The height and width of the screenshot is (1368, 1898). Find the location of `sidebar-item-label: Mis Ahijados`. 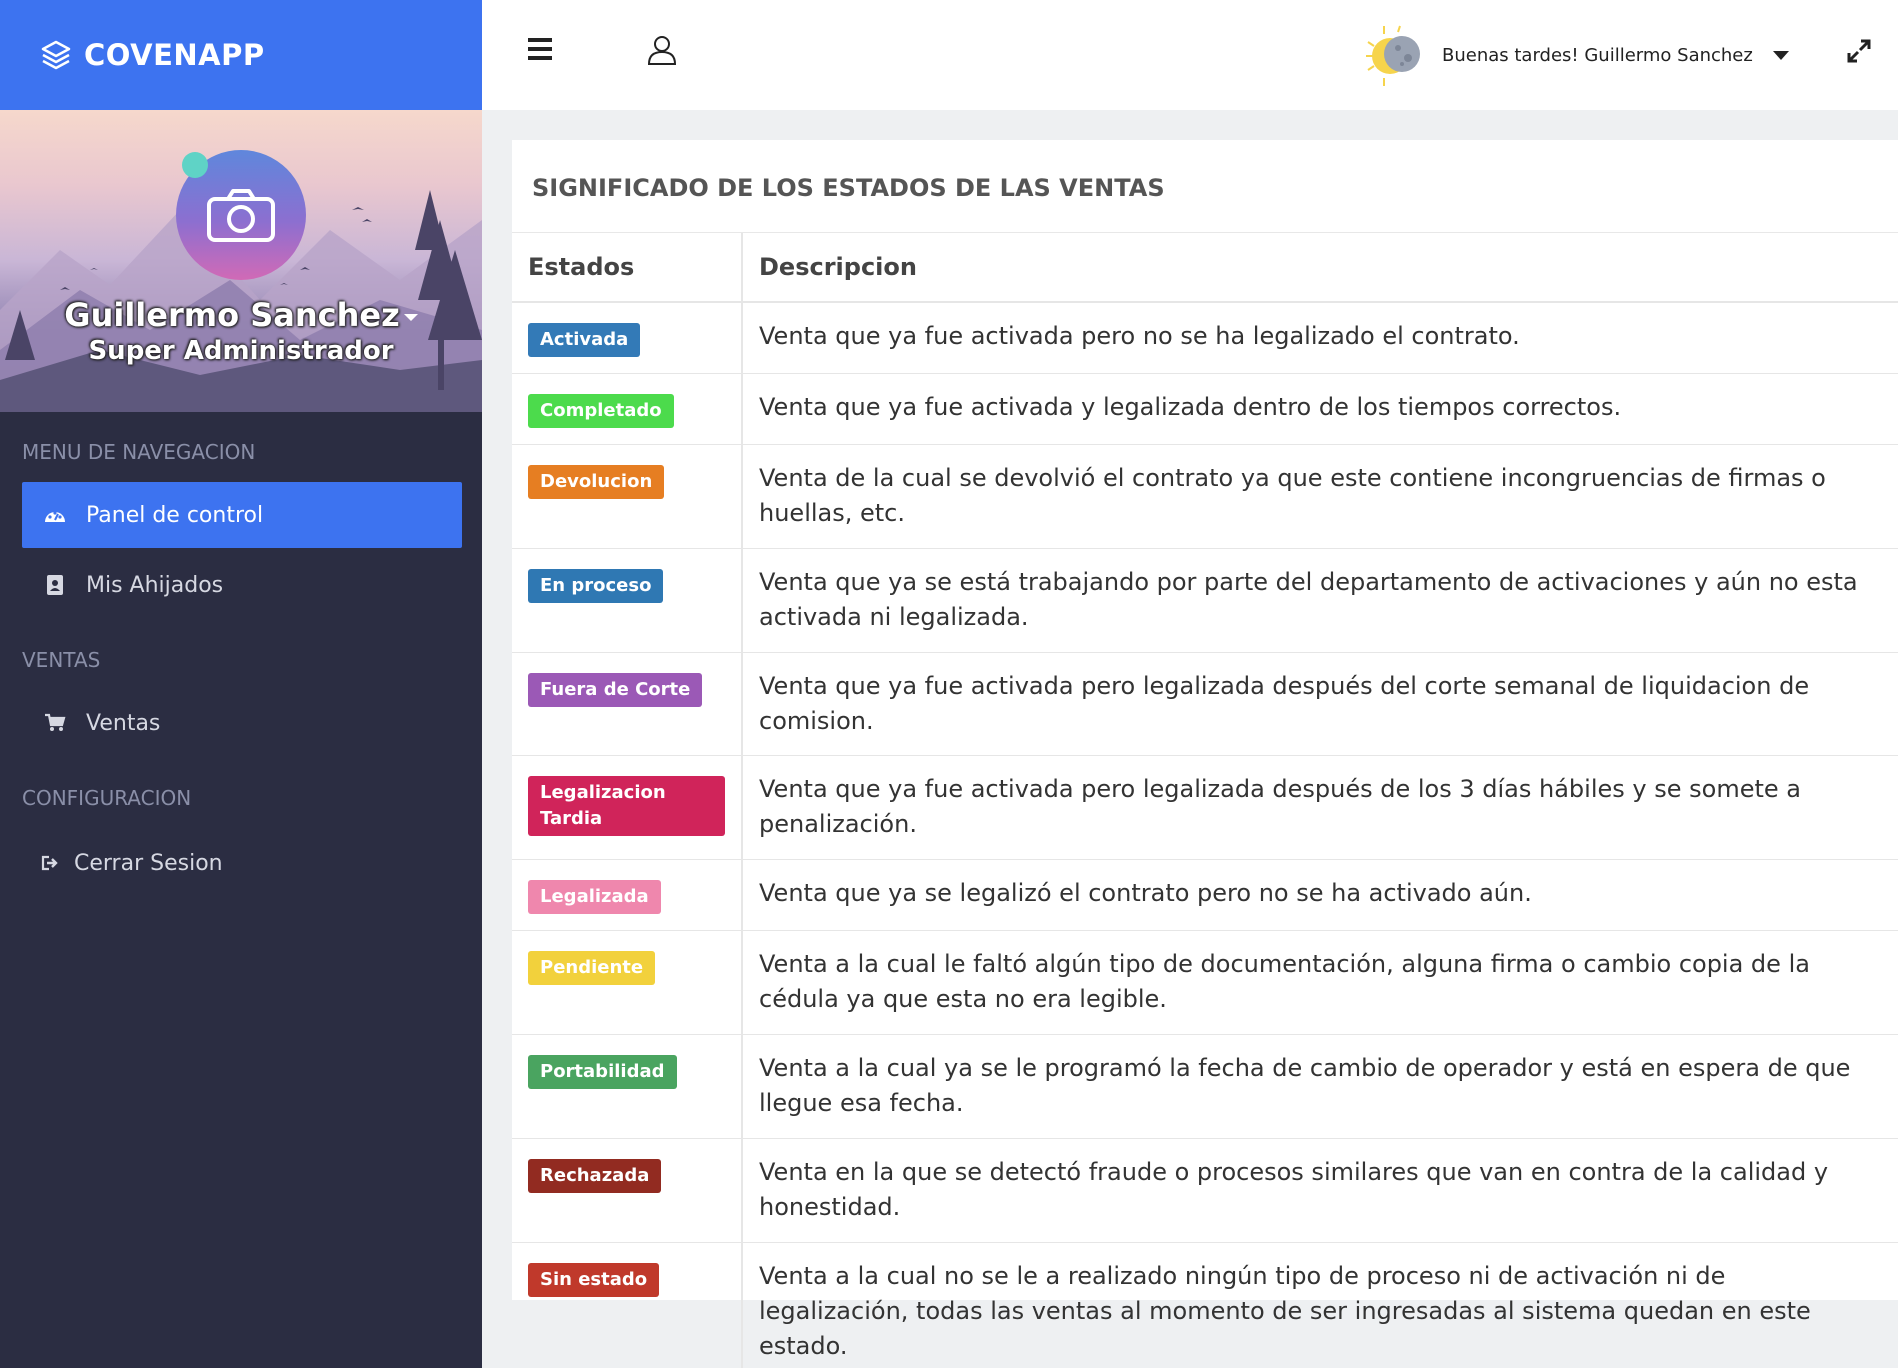

sidebar-item-label: Mis Ahijados is located at coordinates (155, 585).